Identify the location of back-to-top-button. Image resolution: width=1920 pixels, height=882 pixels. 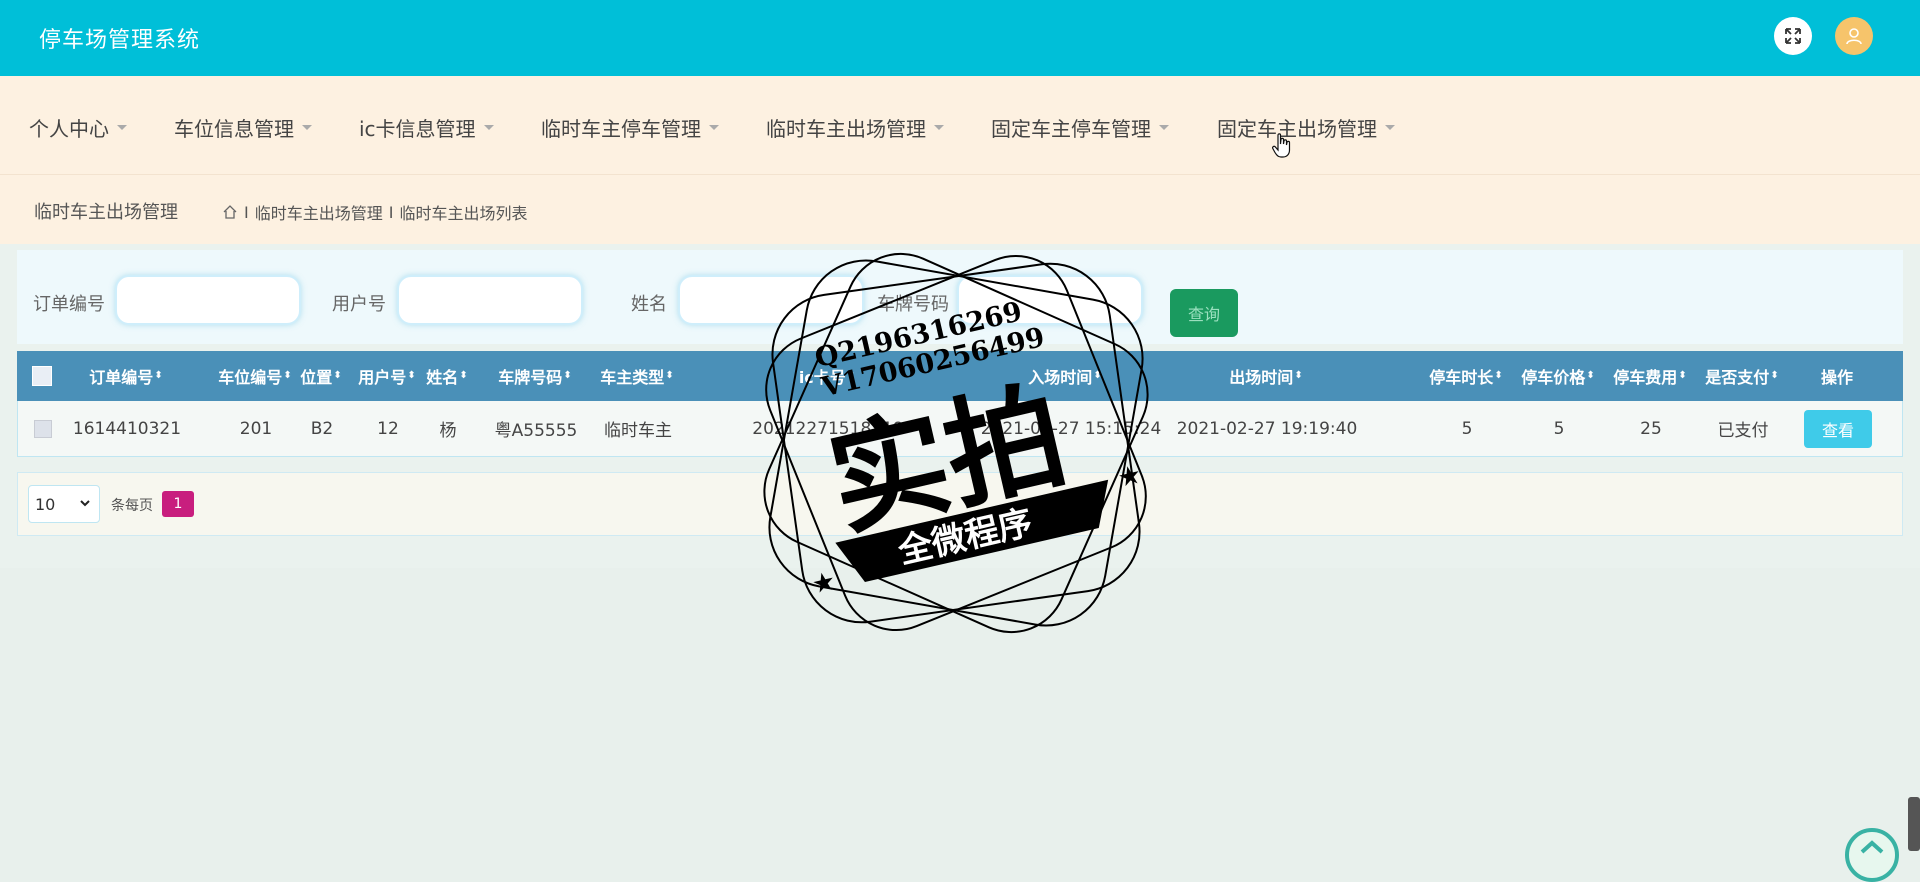
(1872, 855).